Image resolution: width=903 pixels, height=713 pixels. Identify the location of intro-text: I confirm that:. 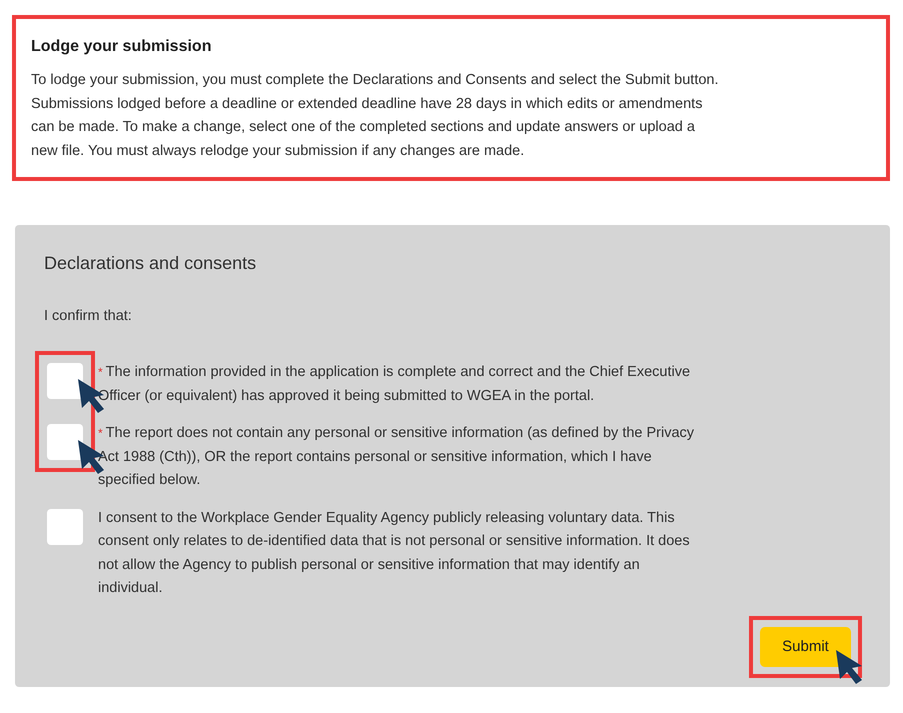
(88, 316).